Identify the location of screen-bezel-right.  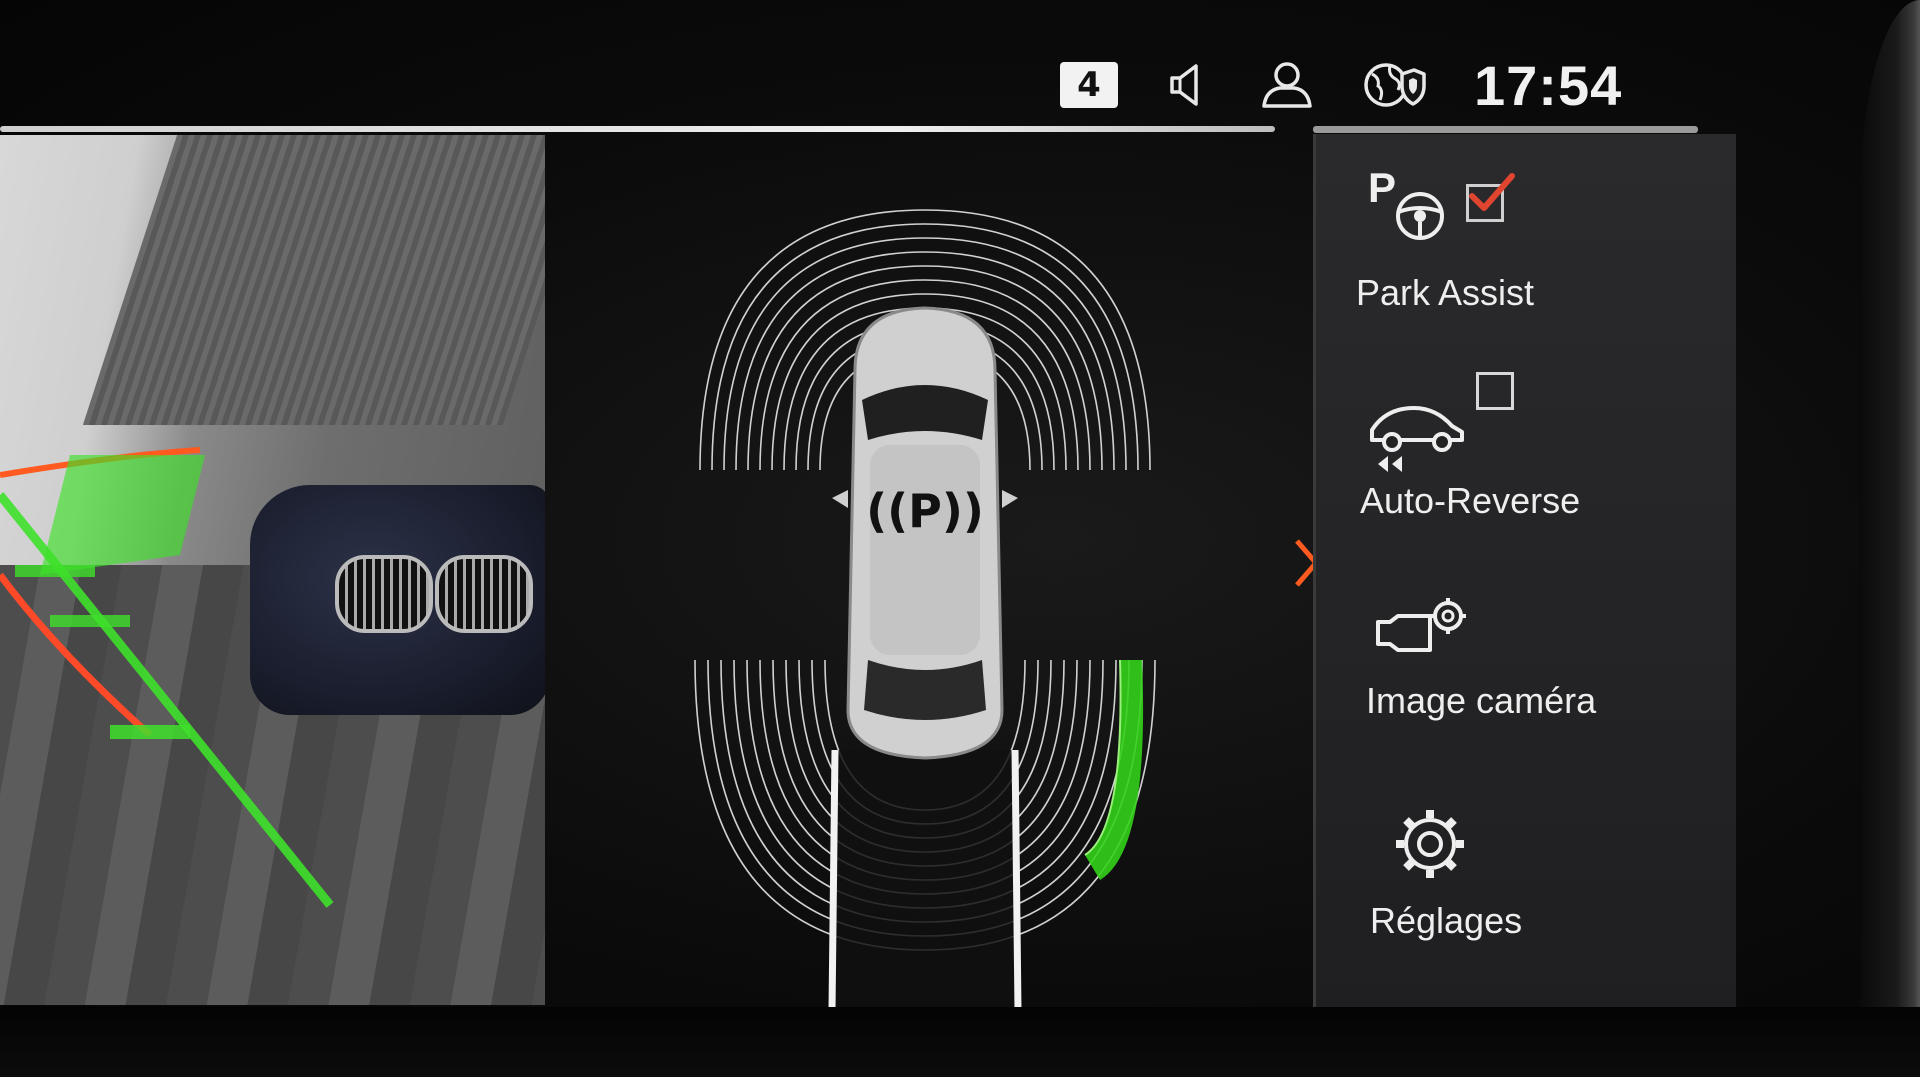
(1890, 538).